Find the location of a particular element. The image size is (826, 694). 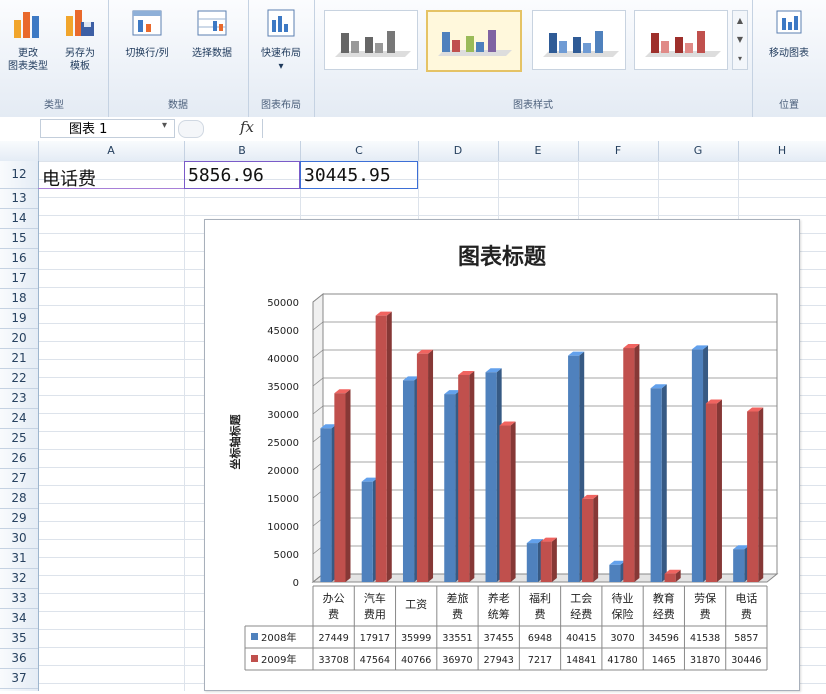

save-template-icon is located at coordinates (80, 23).